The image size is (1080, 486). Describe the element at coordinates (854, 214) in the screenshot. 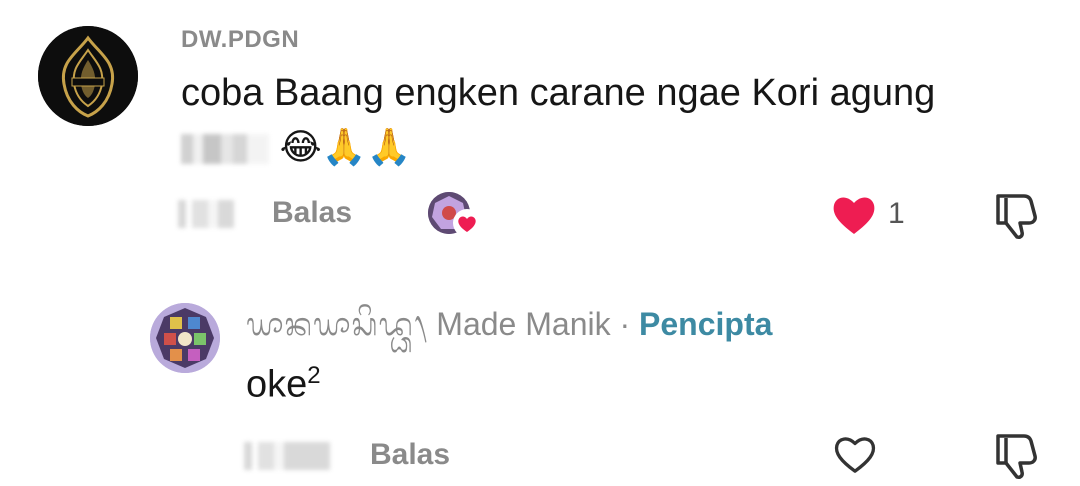

I see `heart-icon` at that location.